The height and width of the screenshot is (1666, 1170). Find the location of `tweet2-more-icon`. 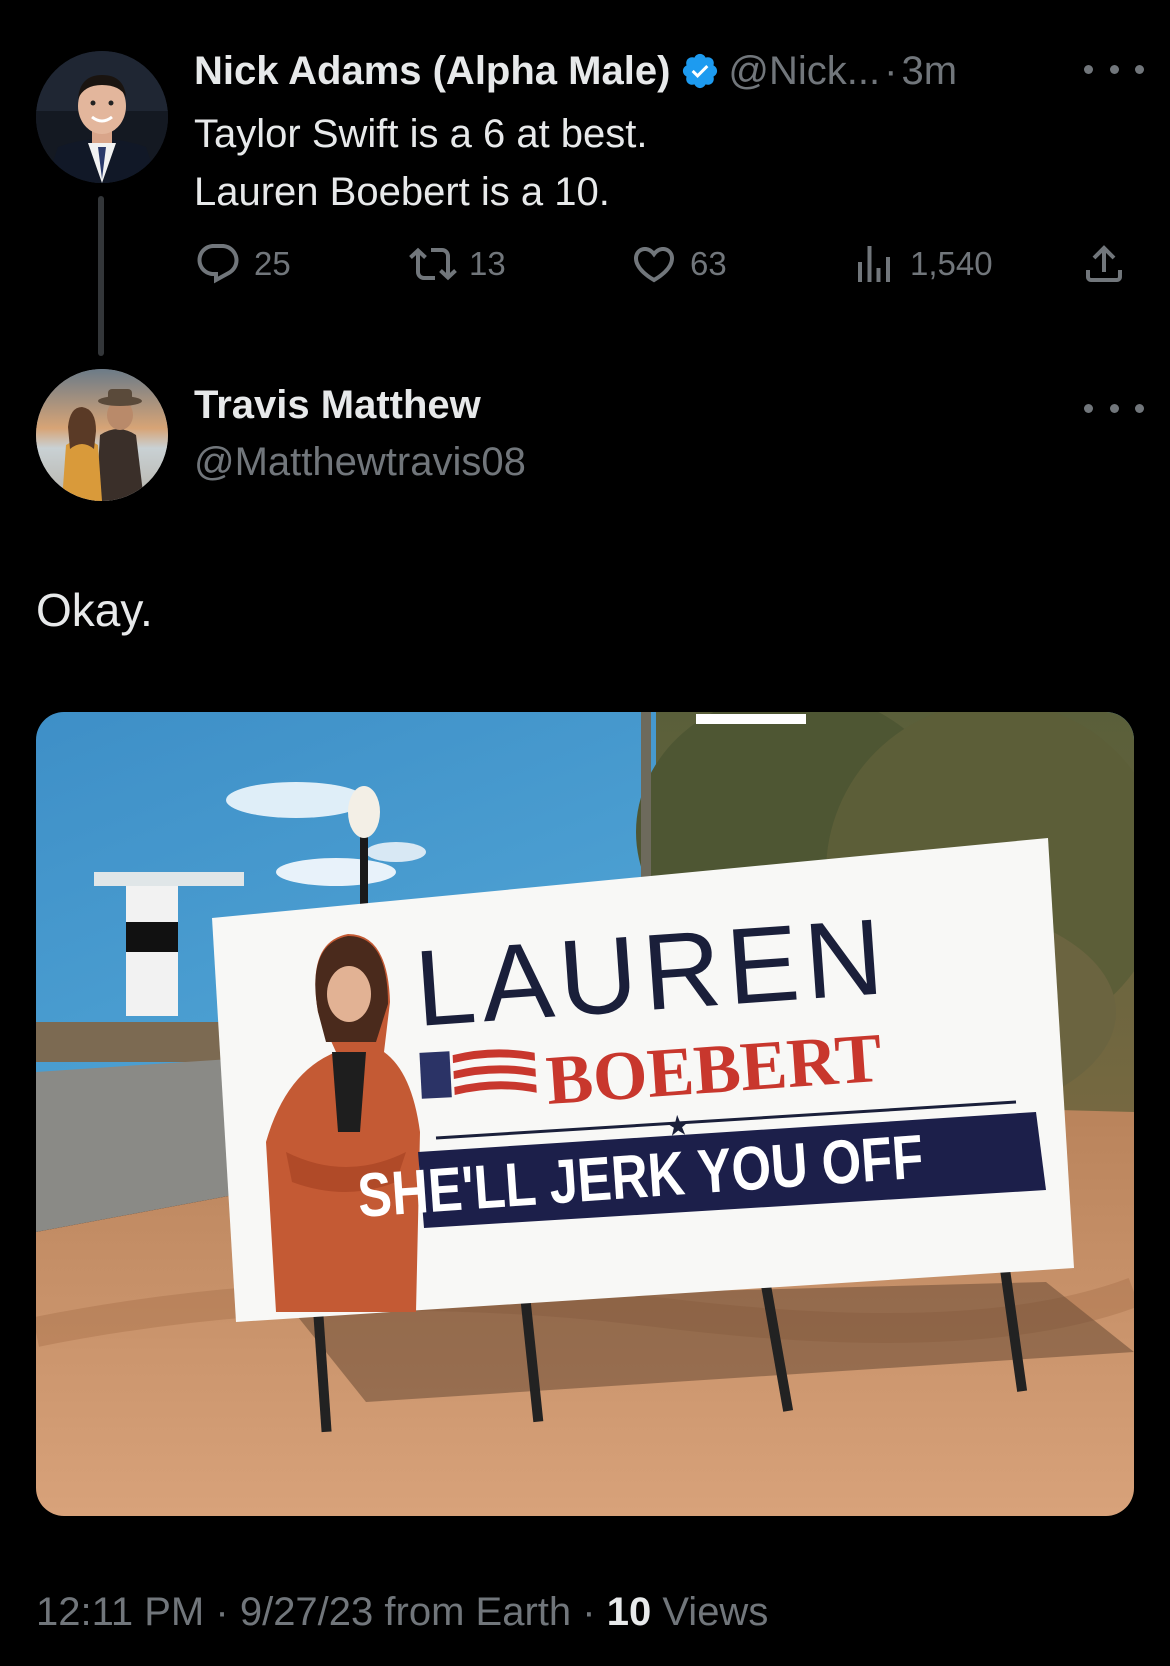

tweet2-more-icon is located at coordinates (1114, 408).